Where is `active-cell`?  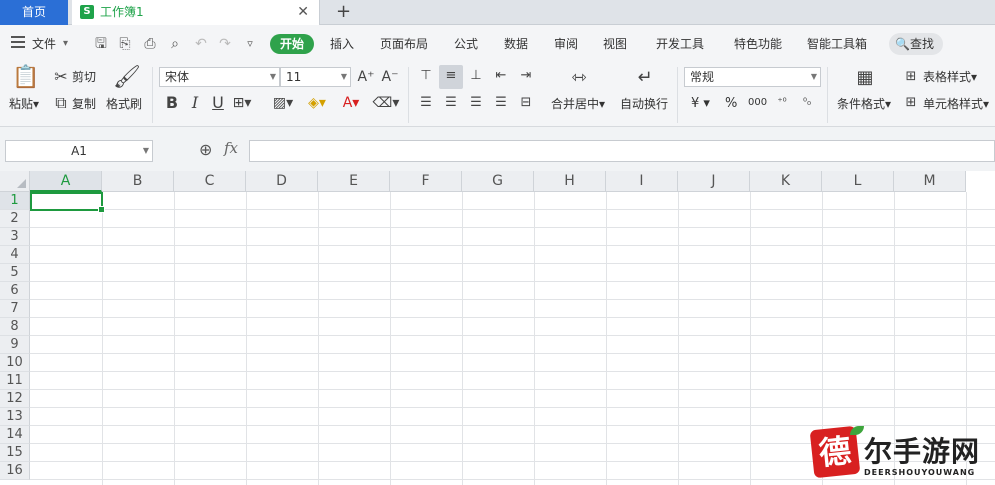
active-cell is located at coordinates (67, 202).